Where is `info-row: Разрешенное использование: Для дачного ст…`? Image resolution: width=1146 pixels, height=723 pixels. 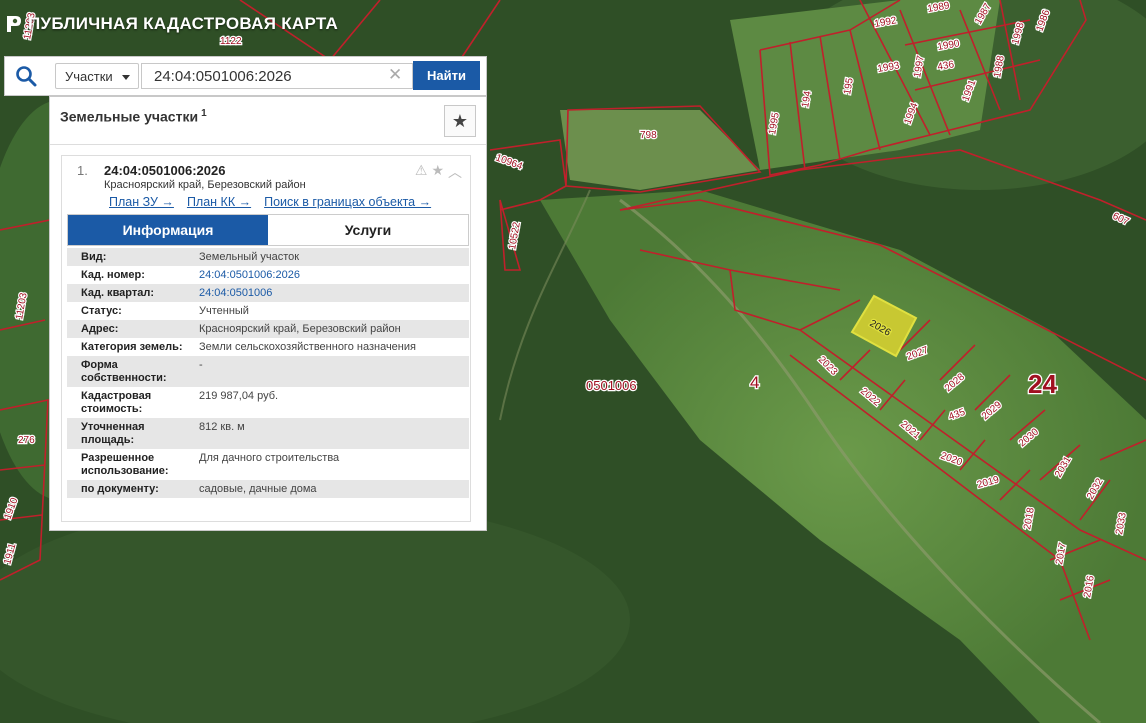 info-row: Разрешенное использование: Для дачного ст… is located at coordinates (210, 464).